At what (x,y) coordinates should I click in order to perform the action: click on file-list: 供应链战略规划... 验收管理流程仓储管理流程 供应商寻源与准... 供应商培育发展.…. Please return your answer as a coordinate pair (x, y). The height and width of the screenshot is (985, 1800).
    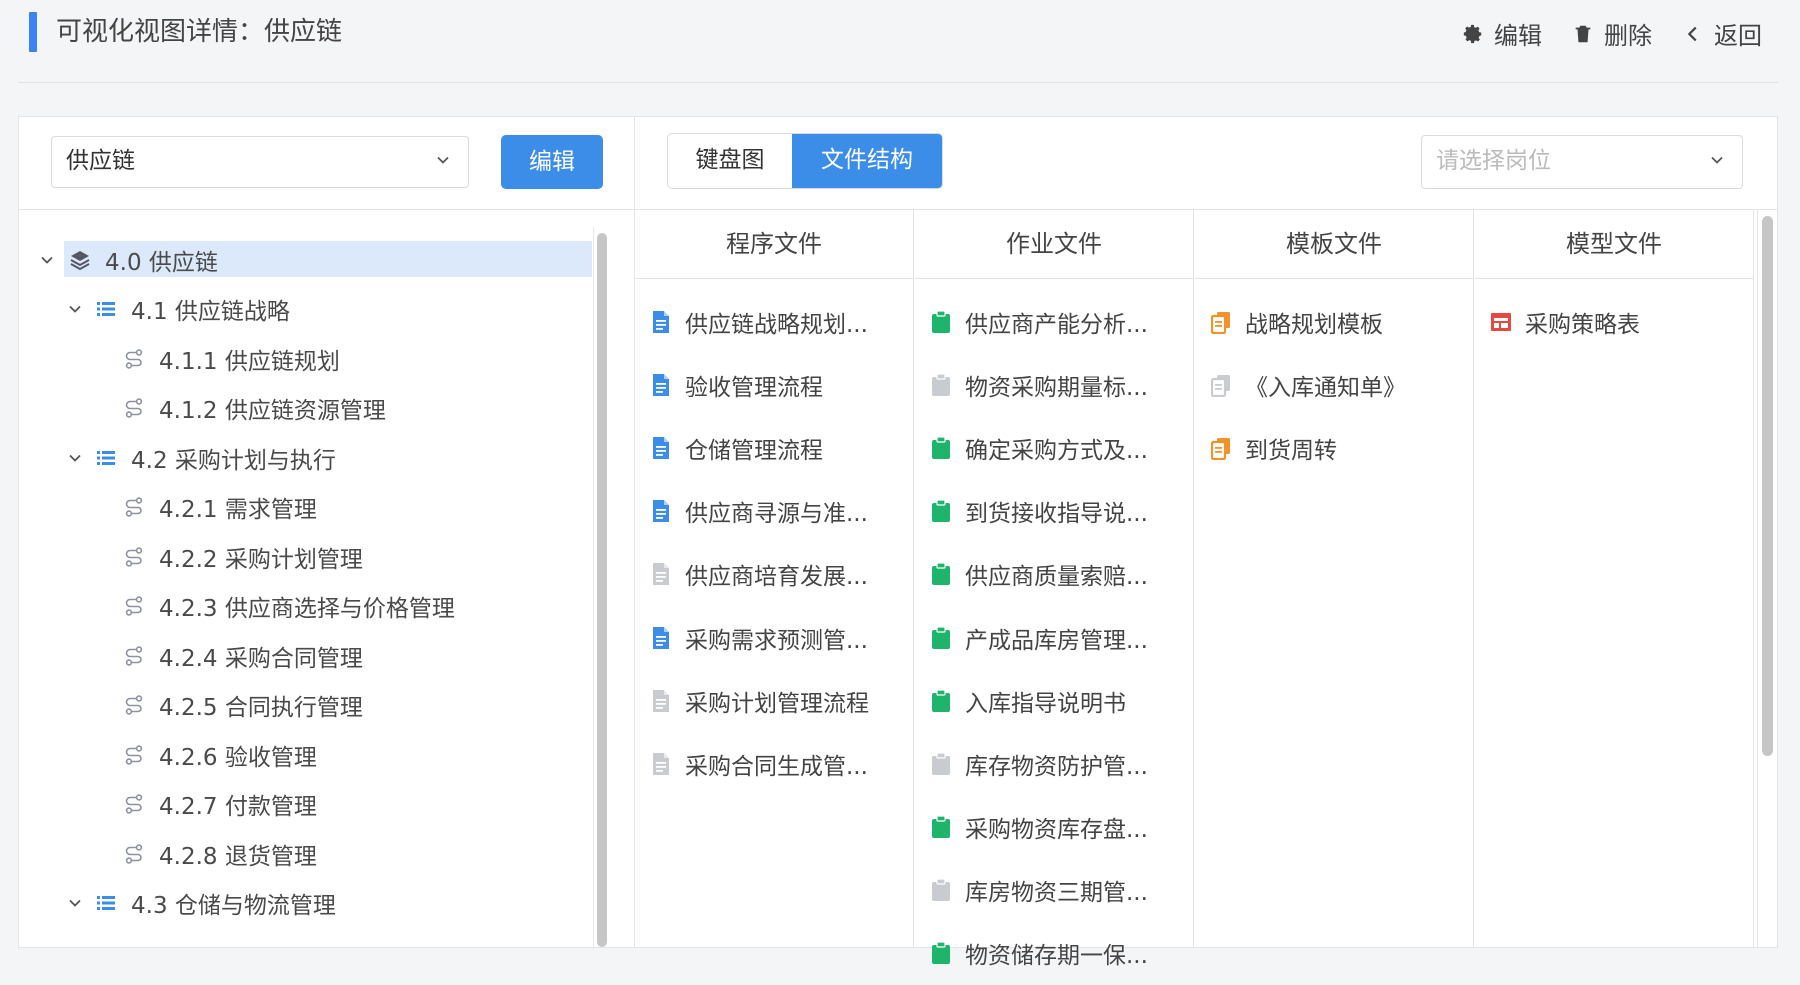
    Looking at the image, I should click on (774, 537).